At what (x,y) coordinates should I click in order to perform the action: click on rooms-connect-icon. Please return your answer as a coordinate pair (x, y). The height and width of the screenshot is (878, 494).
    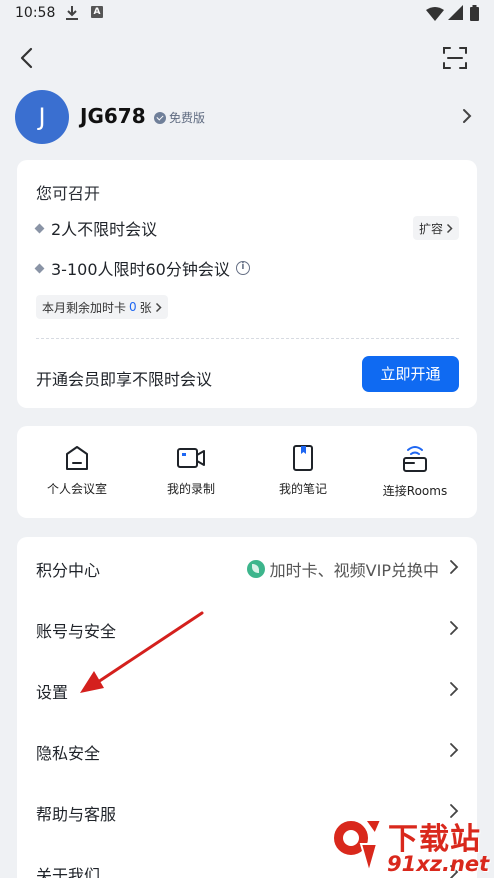
    Looking at the image, I should click on (415, 459).